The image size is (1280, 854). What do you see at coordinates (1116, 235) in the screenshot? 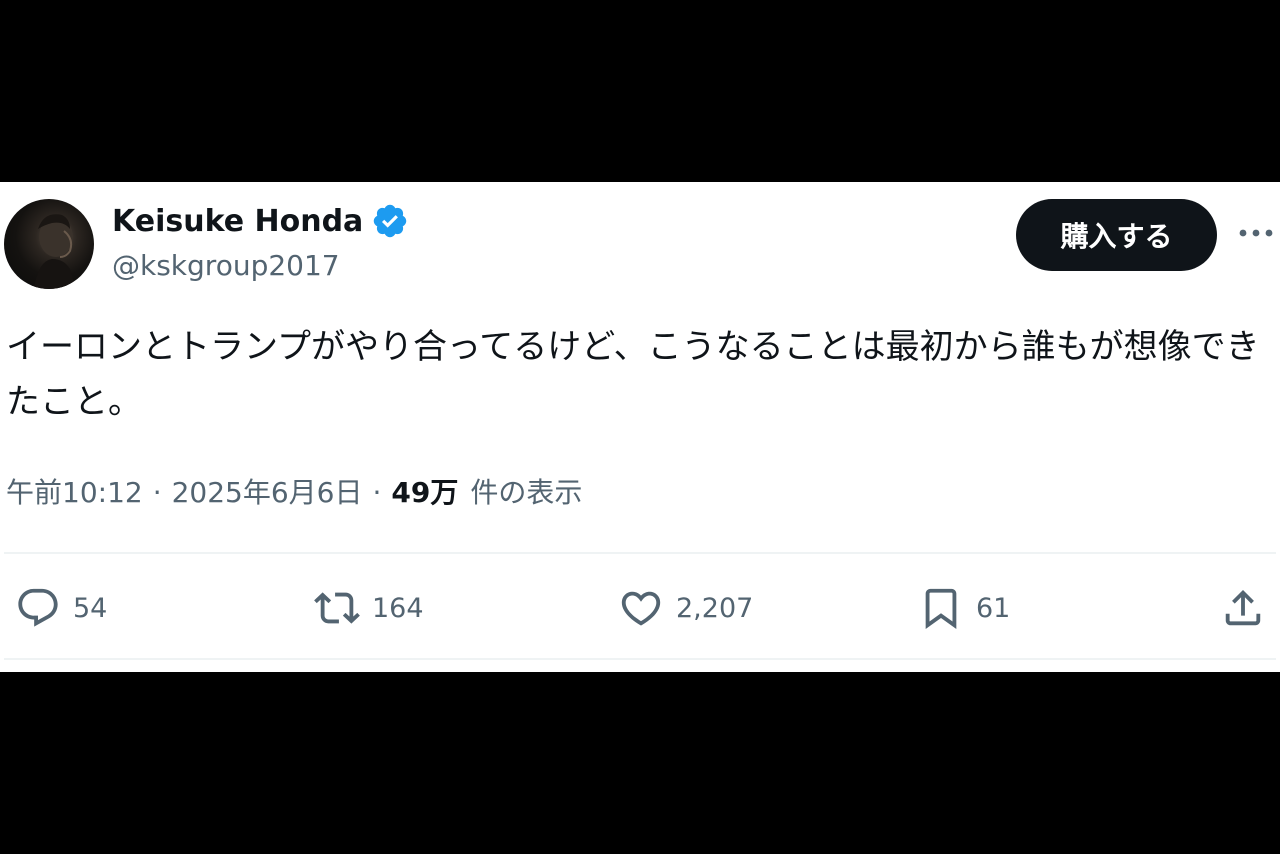
I see `buy-button: 購入する` at bounding box center [1116, 235].